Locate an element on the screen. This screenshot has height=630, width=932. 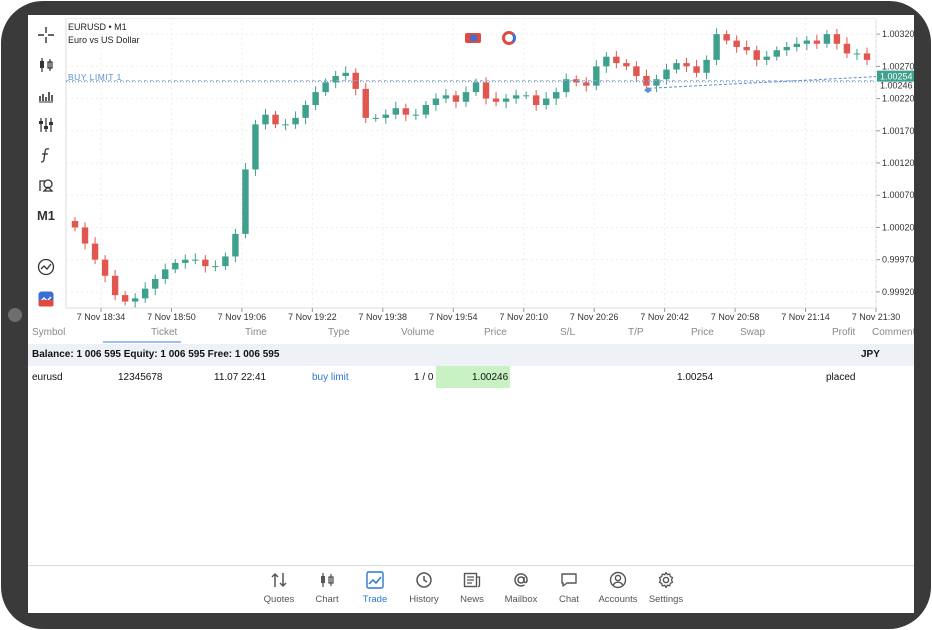
col-comment: Comment is located at coordinates (893, 332).